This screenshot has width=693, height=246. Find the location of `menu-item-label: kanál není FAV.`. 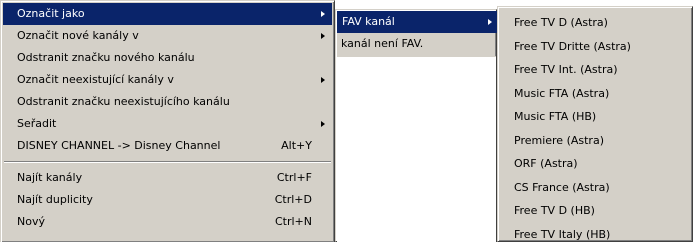

menu-item-label: kanál není FAV. is located at coordinates (382, 43).